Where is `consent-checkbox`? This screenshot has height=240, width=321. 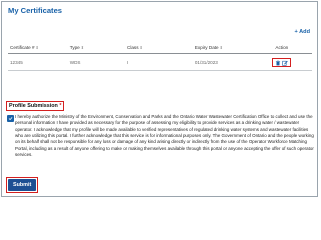
consent-checkbox is located at coordinates (10, 118).